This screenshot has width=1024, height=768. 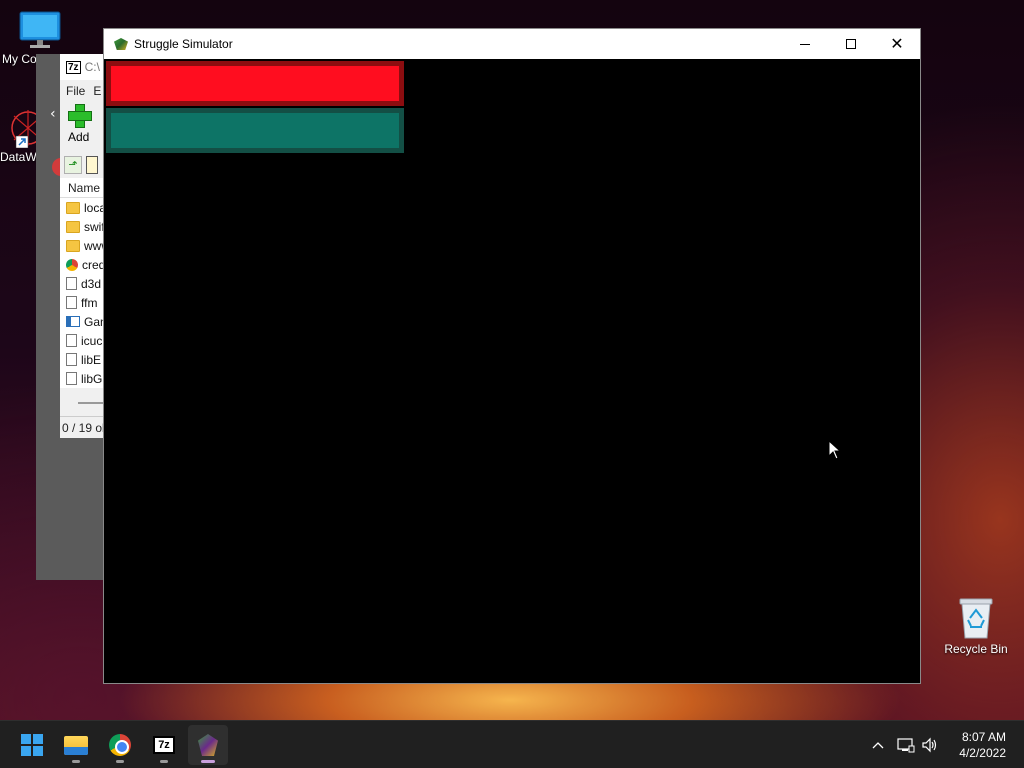 What do you see at coordinates (930, 745) in the screenshot?
I see `volume-icon` at bounding box center [930, 745].